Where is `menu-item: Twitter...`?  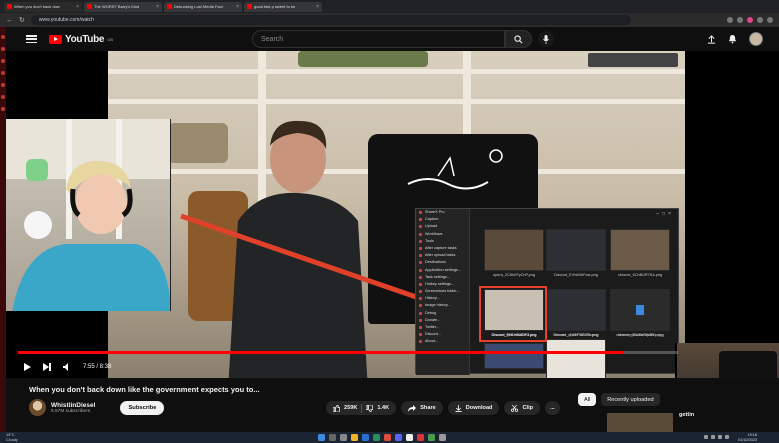 menu-item: Twitter... is located at coordinates (442, 327).